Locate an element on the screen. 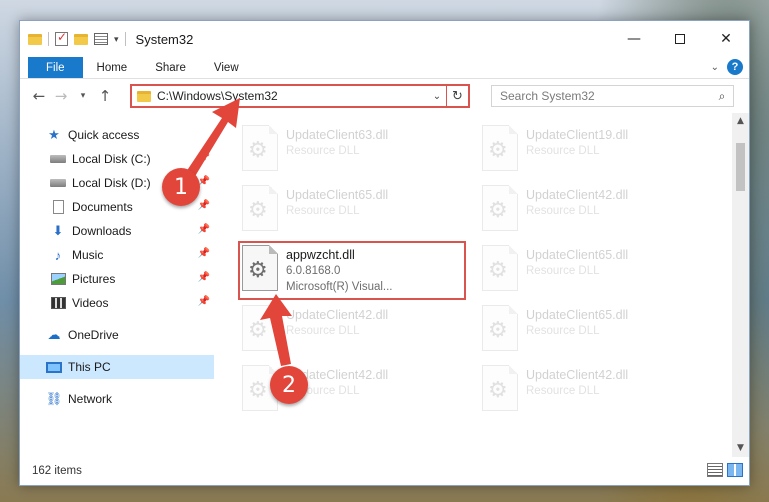  annotation-arrows is located at coordinates (239, 232).